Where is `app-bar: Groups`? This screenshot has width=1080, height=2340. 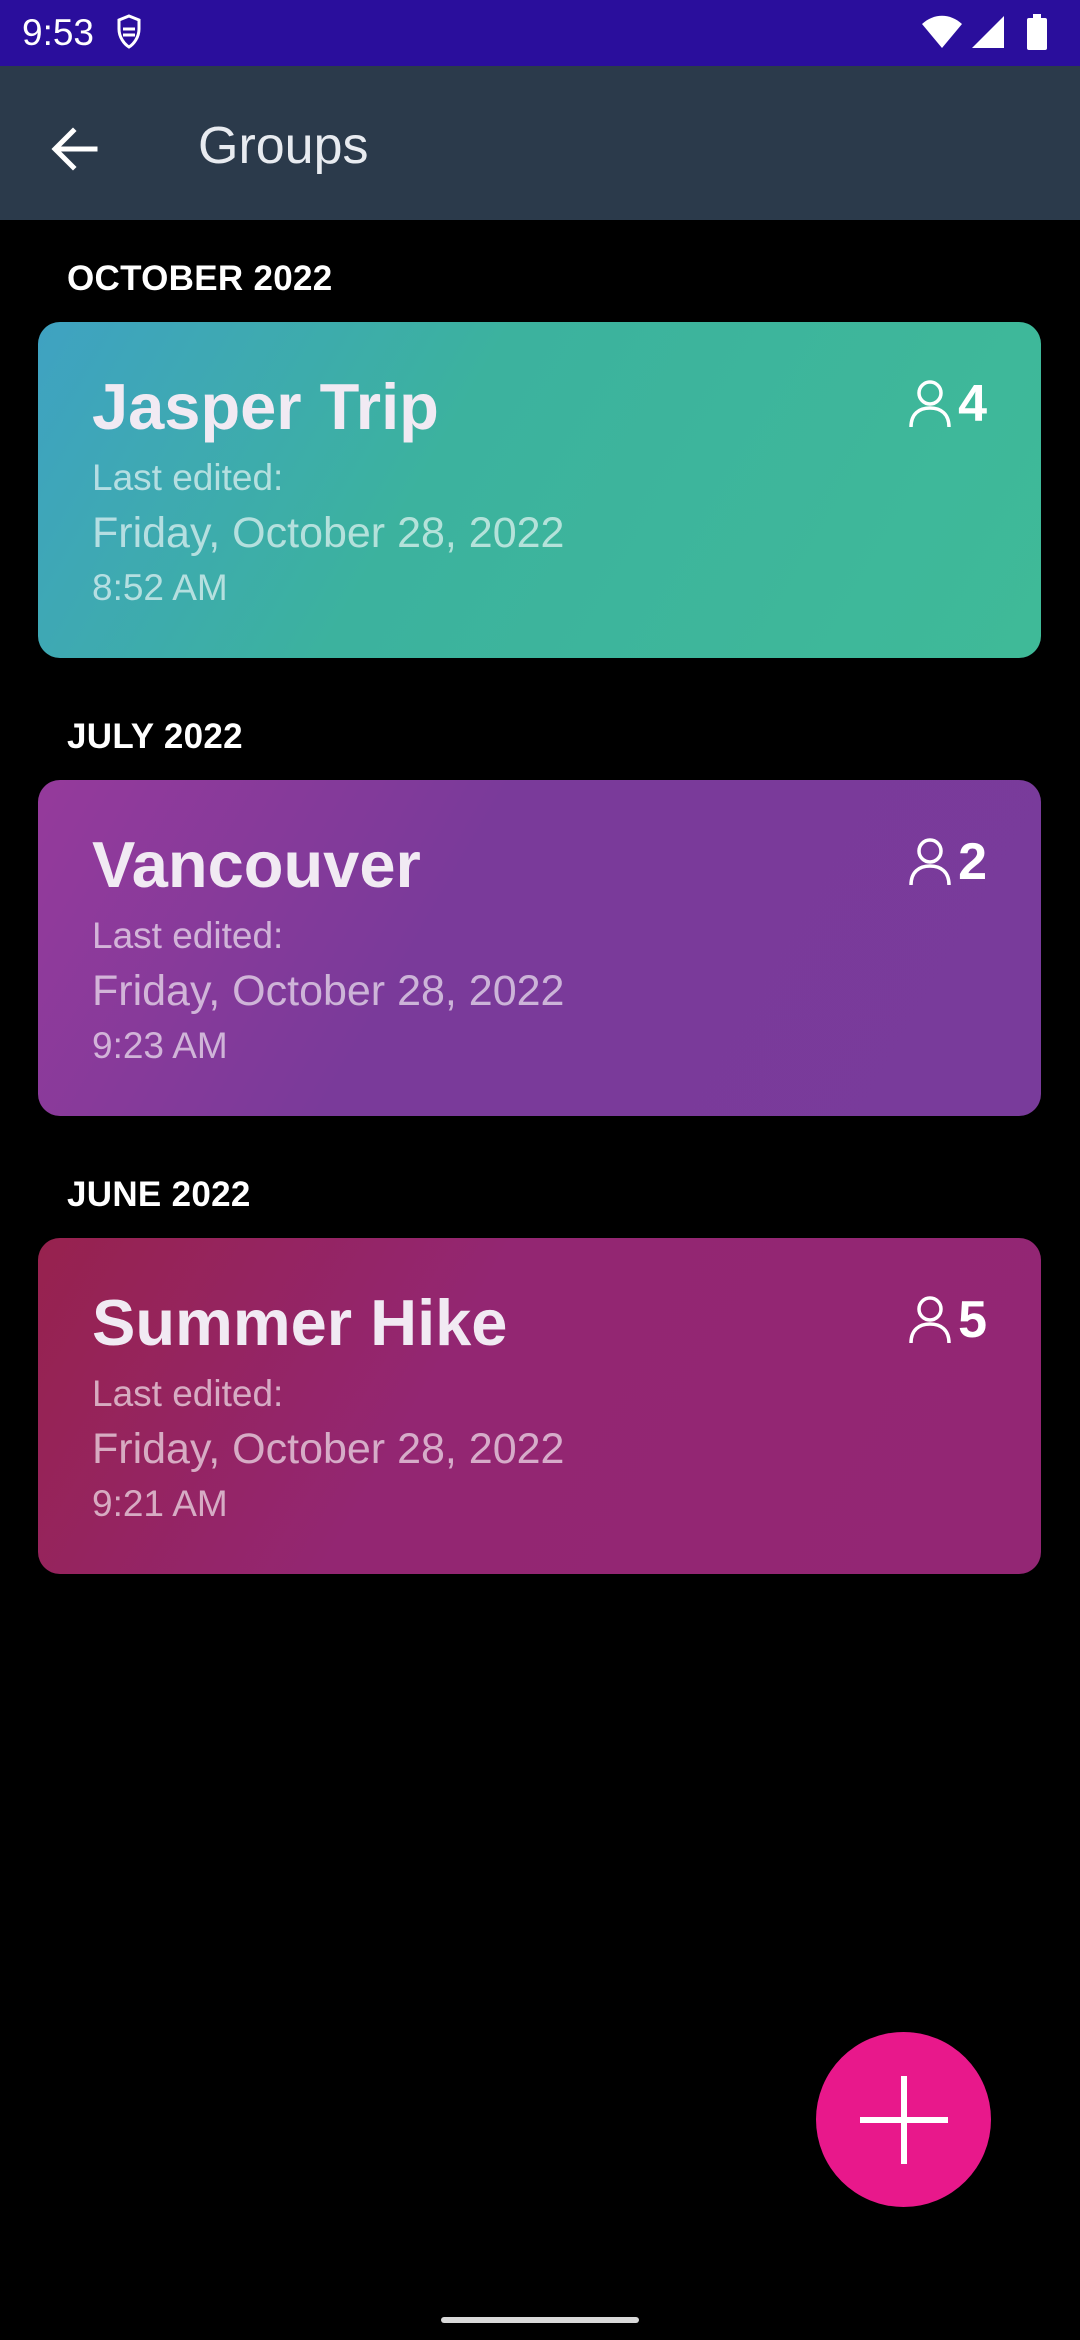
app-bar: Groups is located at coordinates (540, 143).